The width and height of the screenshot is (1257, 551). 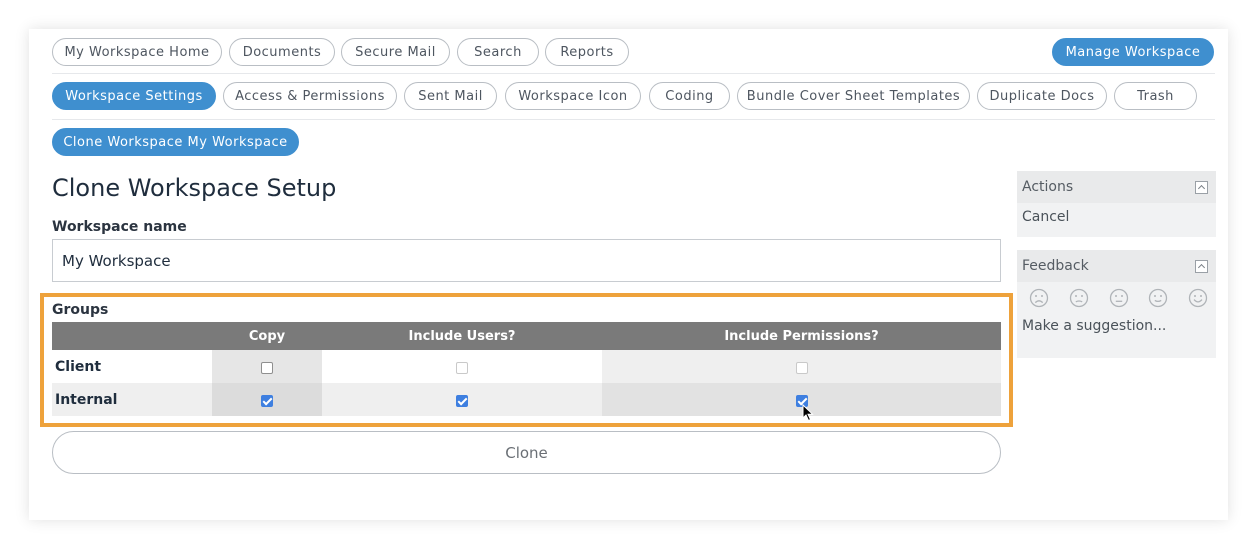 What do you see at coordinates (1119, 298) in the screenshot?
I see `neutral-face-icon` at bounding box center [1119, 298].